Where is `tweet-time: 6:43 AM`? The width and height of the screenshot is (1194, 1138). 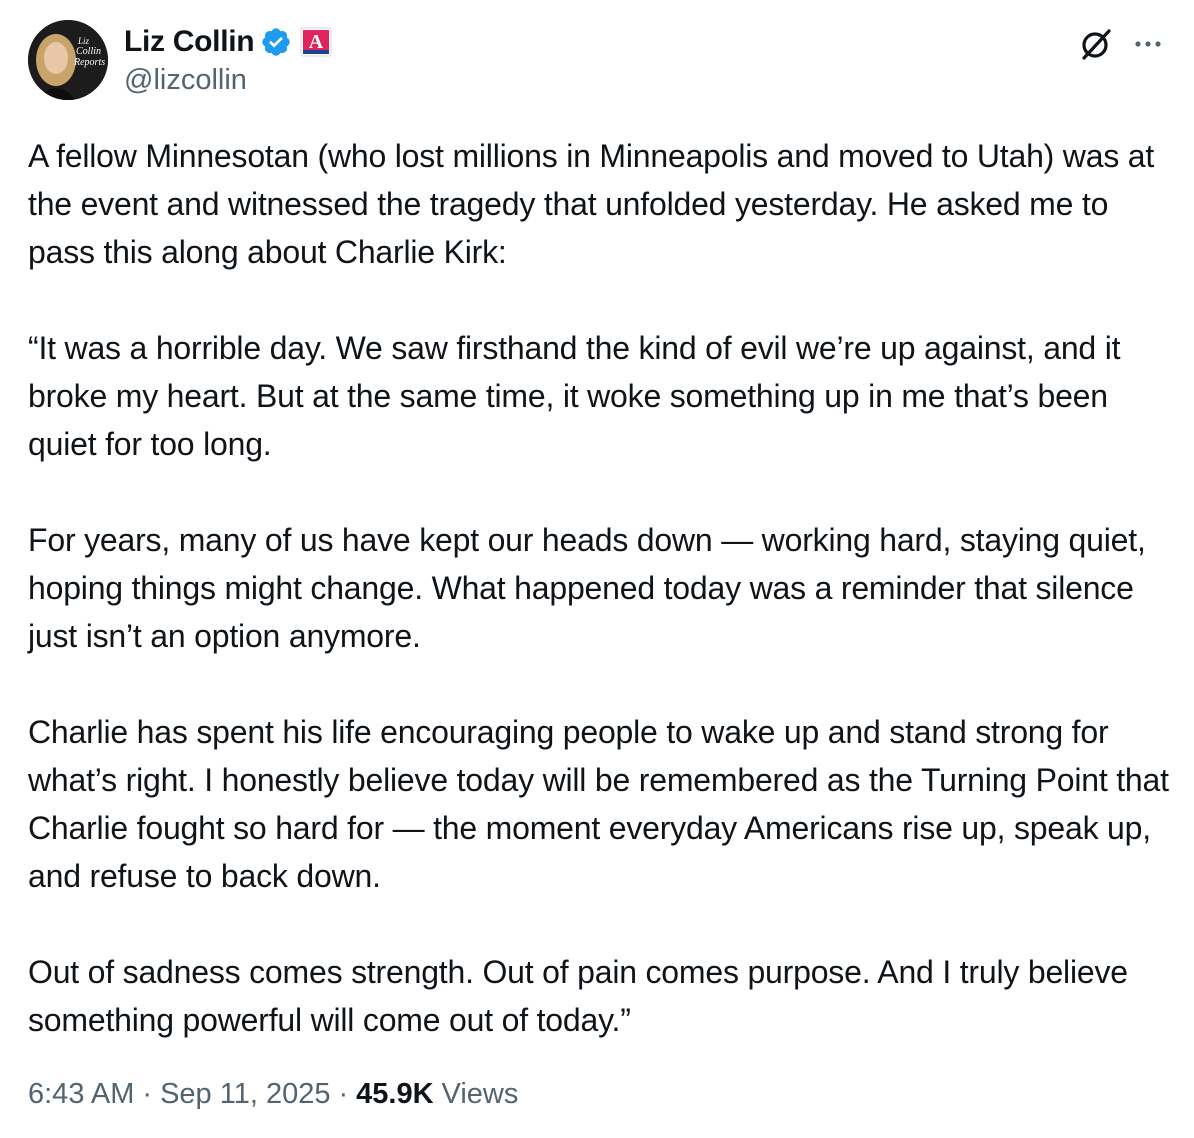 tweet-time: 6:43 AM is located at coordinates (81, 1094).